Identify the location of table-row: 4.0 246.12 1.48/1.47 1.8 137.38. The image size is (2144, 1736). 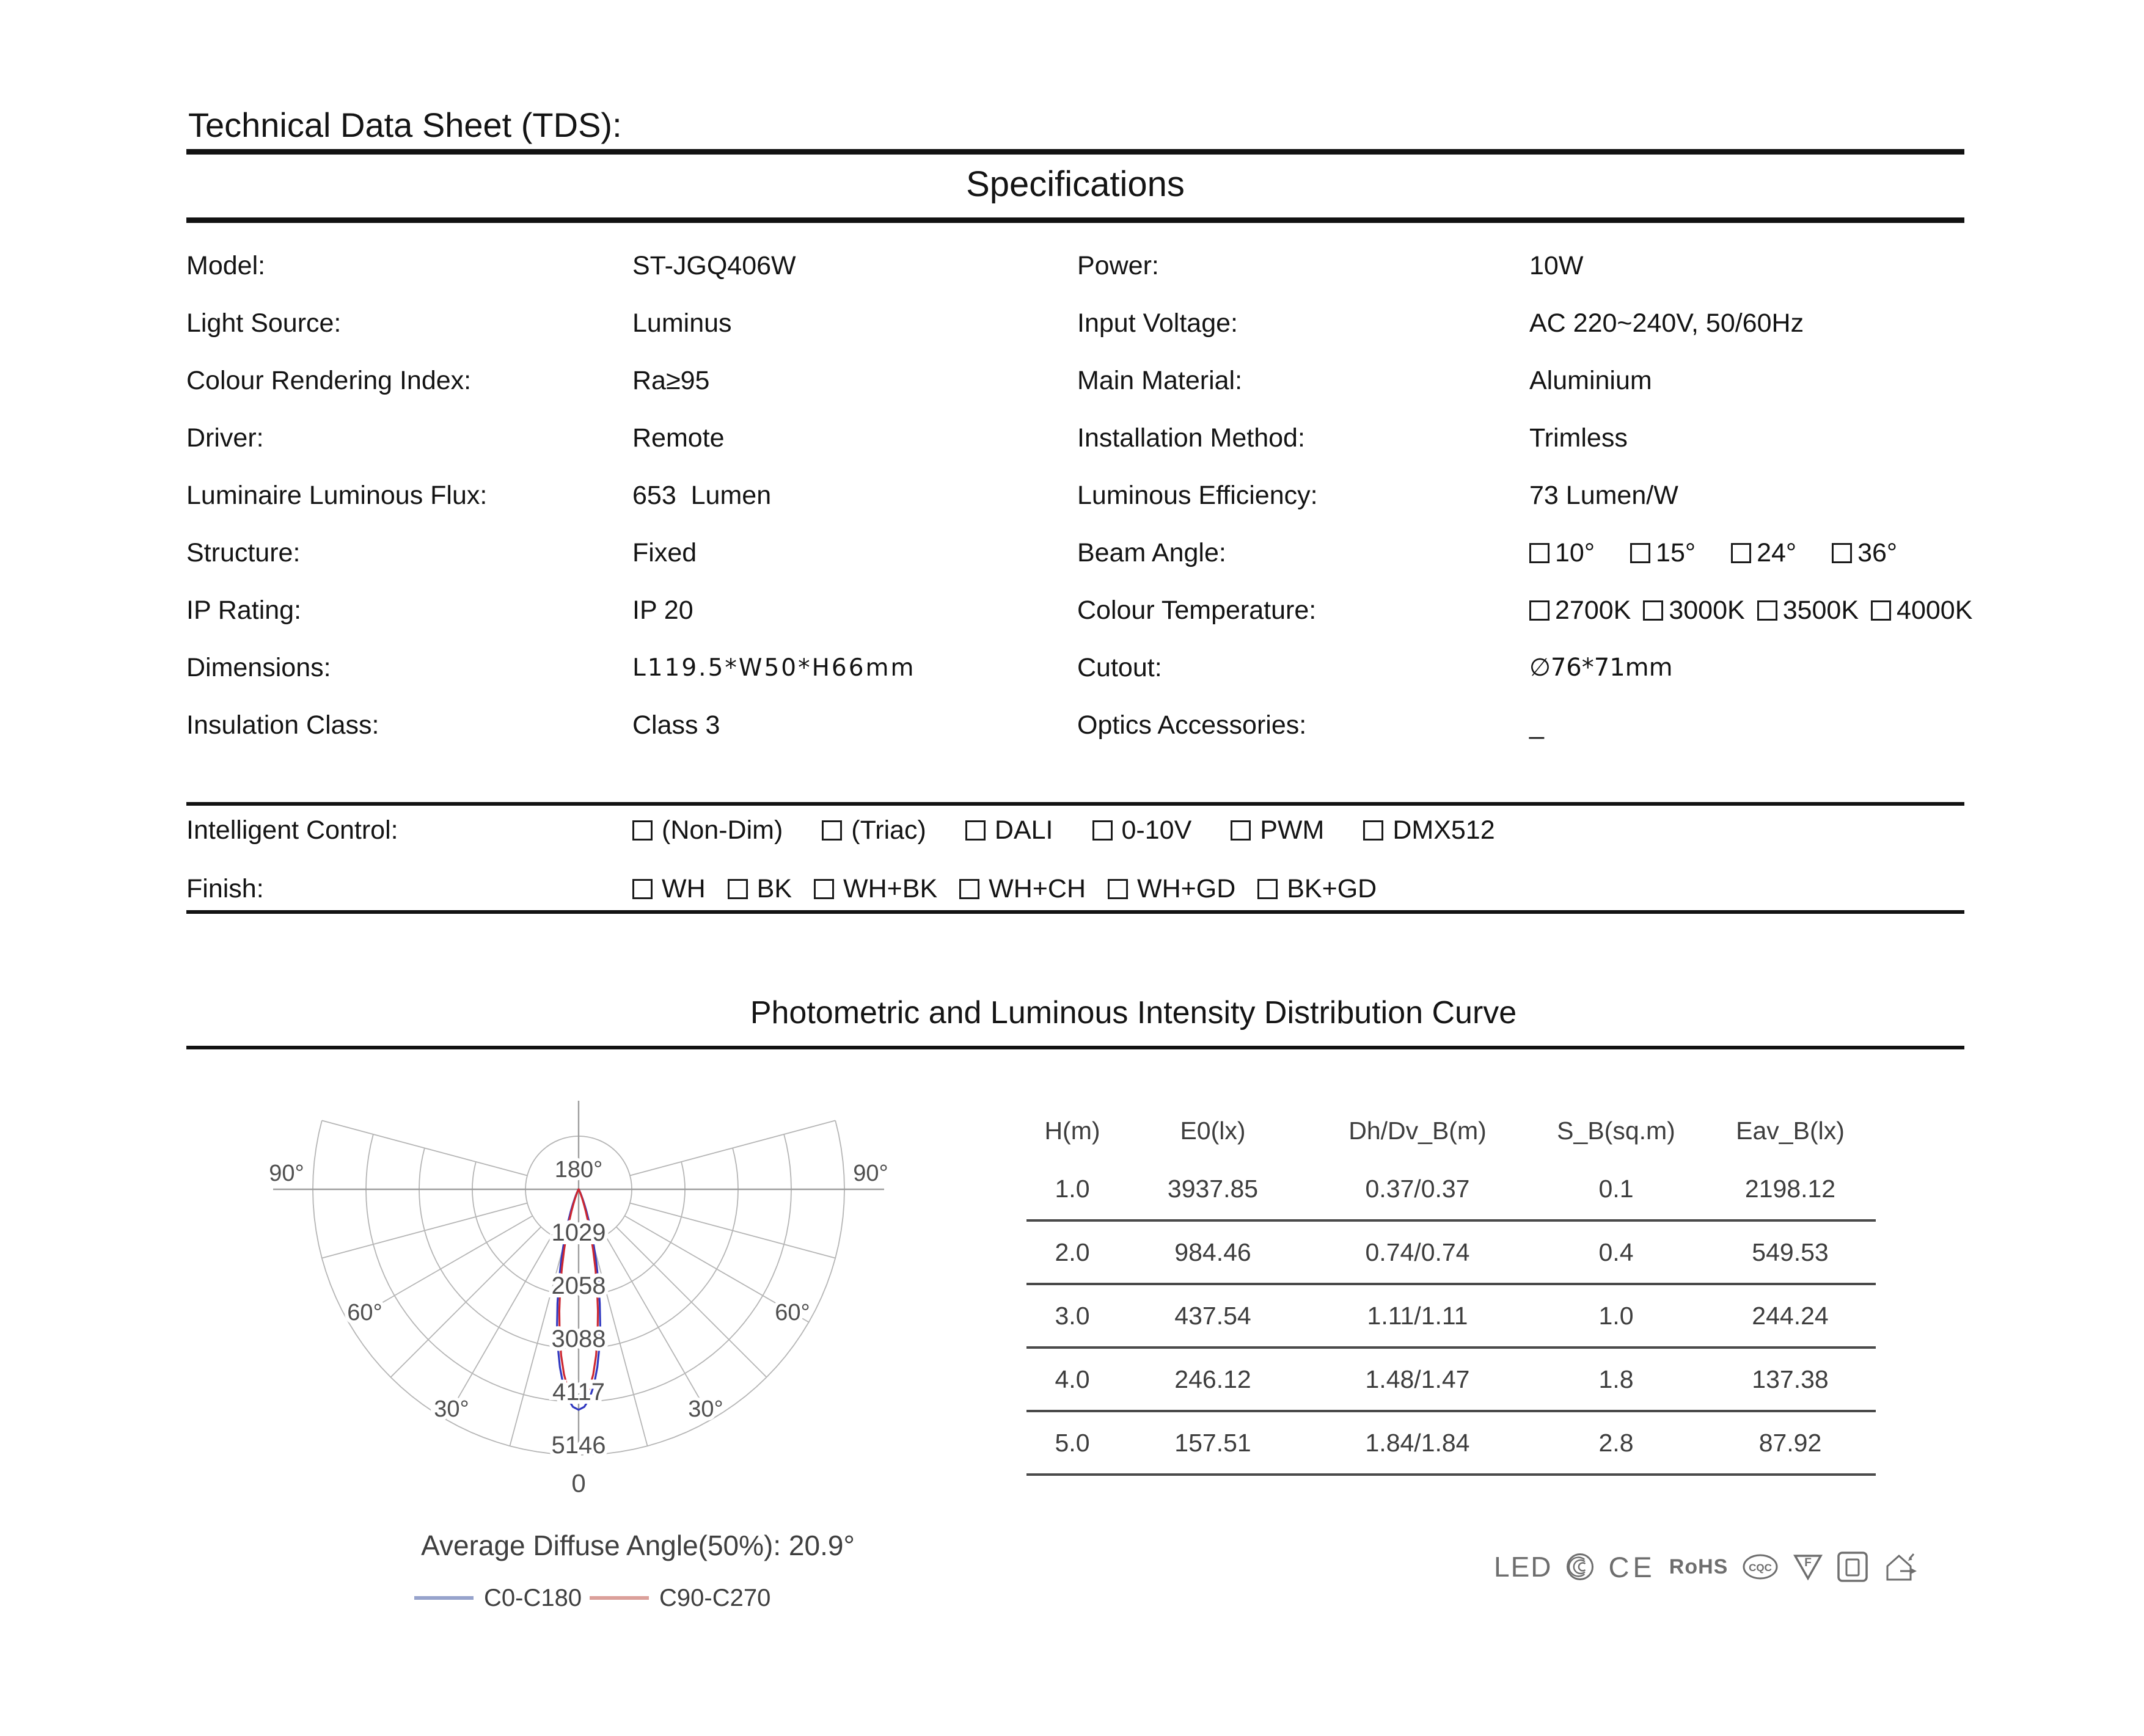
(1451, 1381).